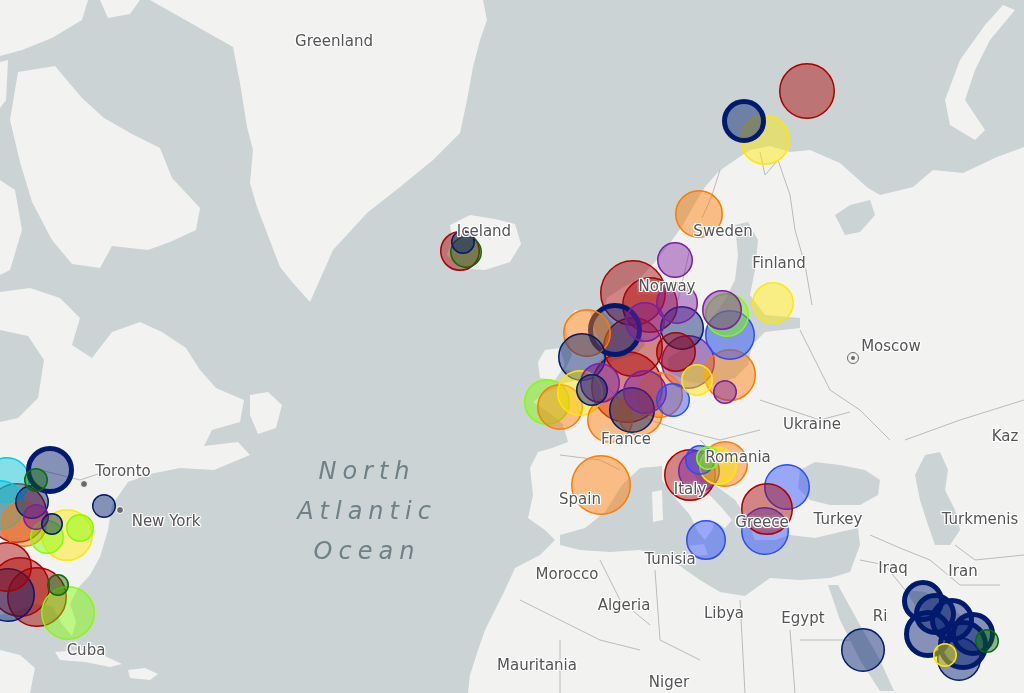 The width and height of the screenshot is (1024, 693). I want to click on map-label: Cuba, so click(86, 651).